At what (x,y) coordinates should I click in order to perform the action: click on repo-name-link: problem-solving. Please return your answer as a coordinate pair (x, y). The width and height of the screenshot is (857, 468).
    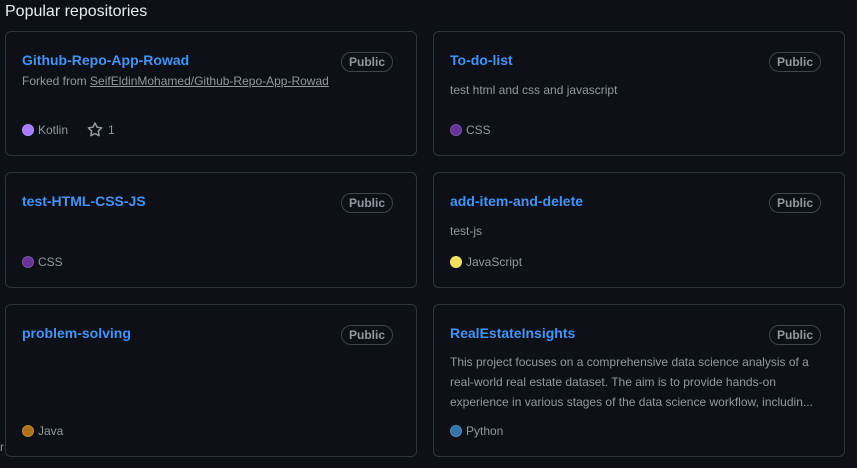
    Looking at the image, I should click on (76, 333).